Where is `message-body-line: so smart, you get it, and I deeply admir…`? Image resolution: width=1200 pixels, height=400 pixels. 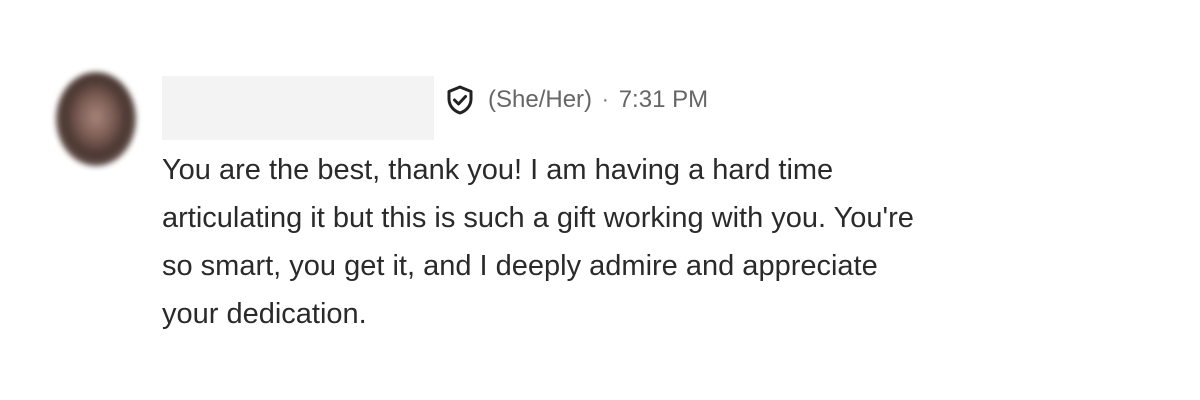 message-body-line: so smart, you get it, and I deeply admir… is located at coordinates (520, 266).